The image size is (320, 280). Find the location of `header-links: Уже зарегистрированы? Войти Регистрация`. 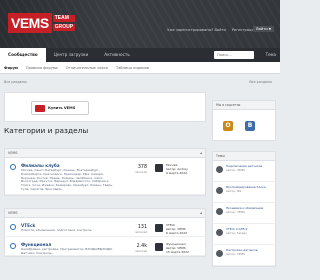

header-links: Уже зарегистрированы? Войти Регистрация is located at coordinates (211, 30).